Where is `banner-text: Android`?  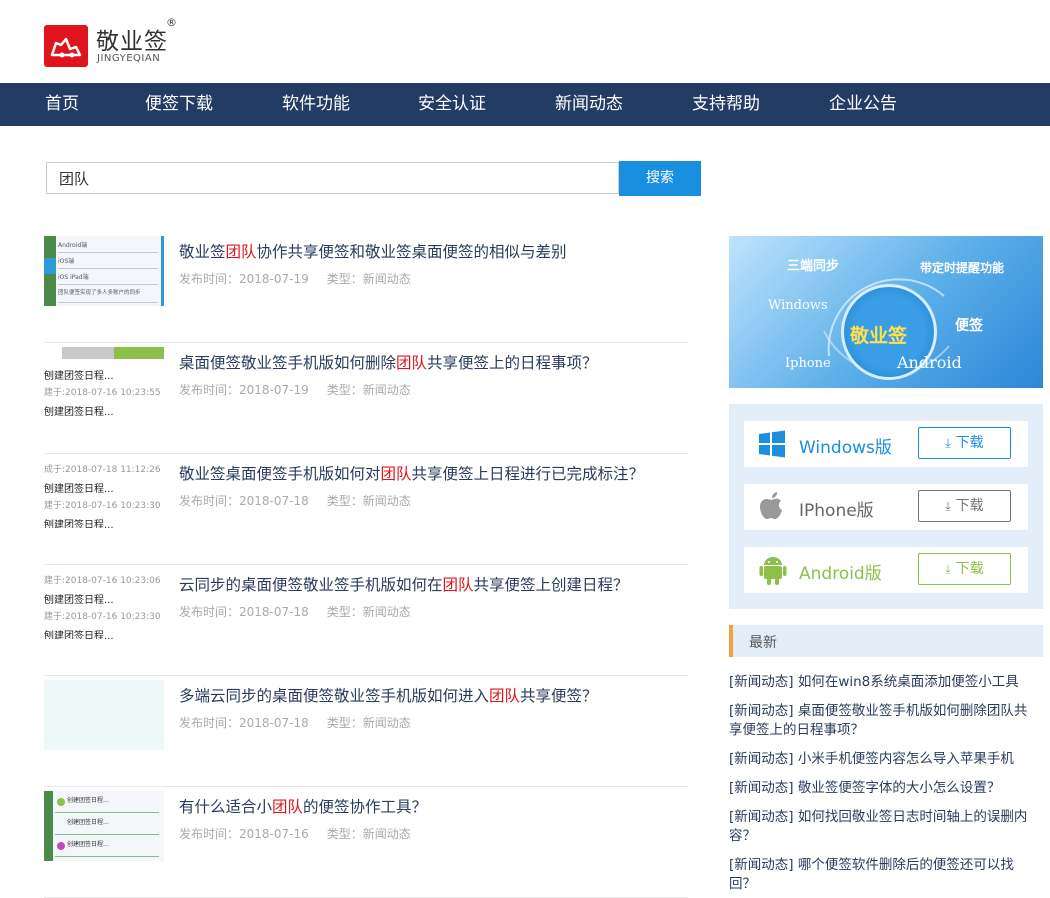 banner-text: Android is located at coordinates (929, 362).